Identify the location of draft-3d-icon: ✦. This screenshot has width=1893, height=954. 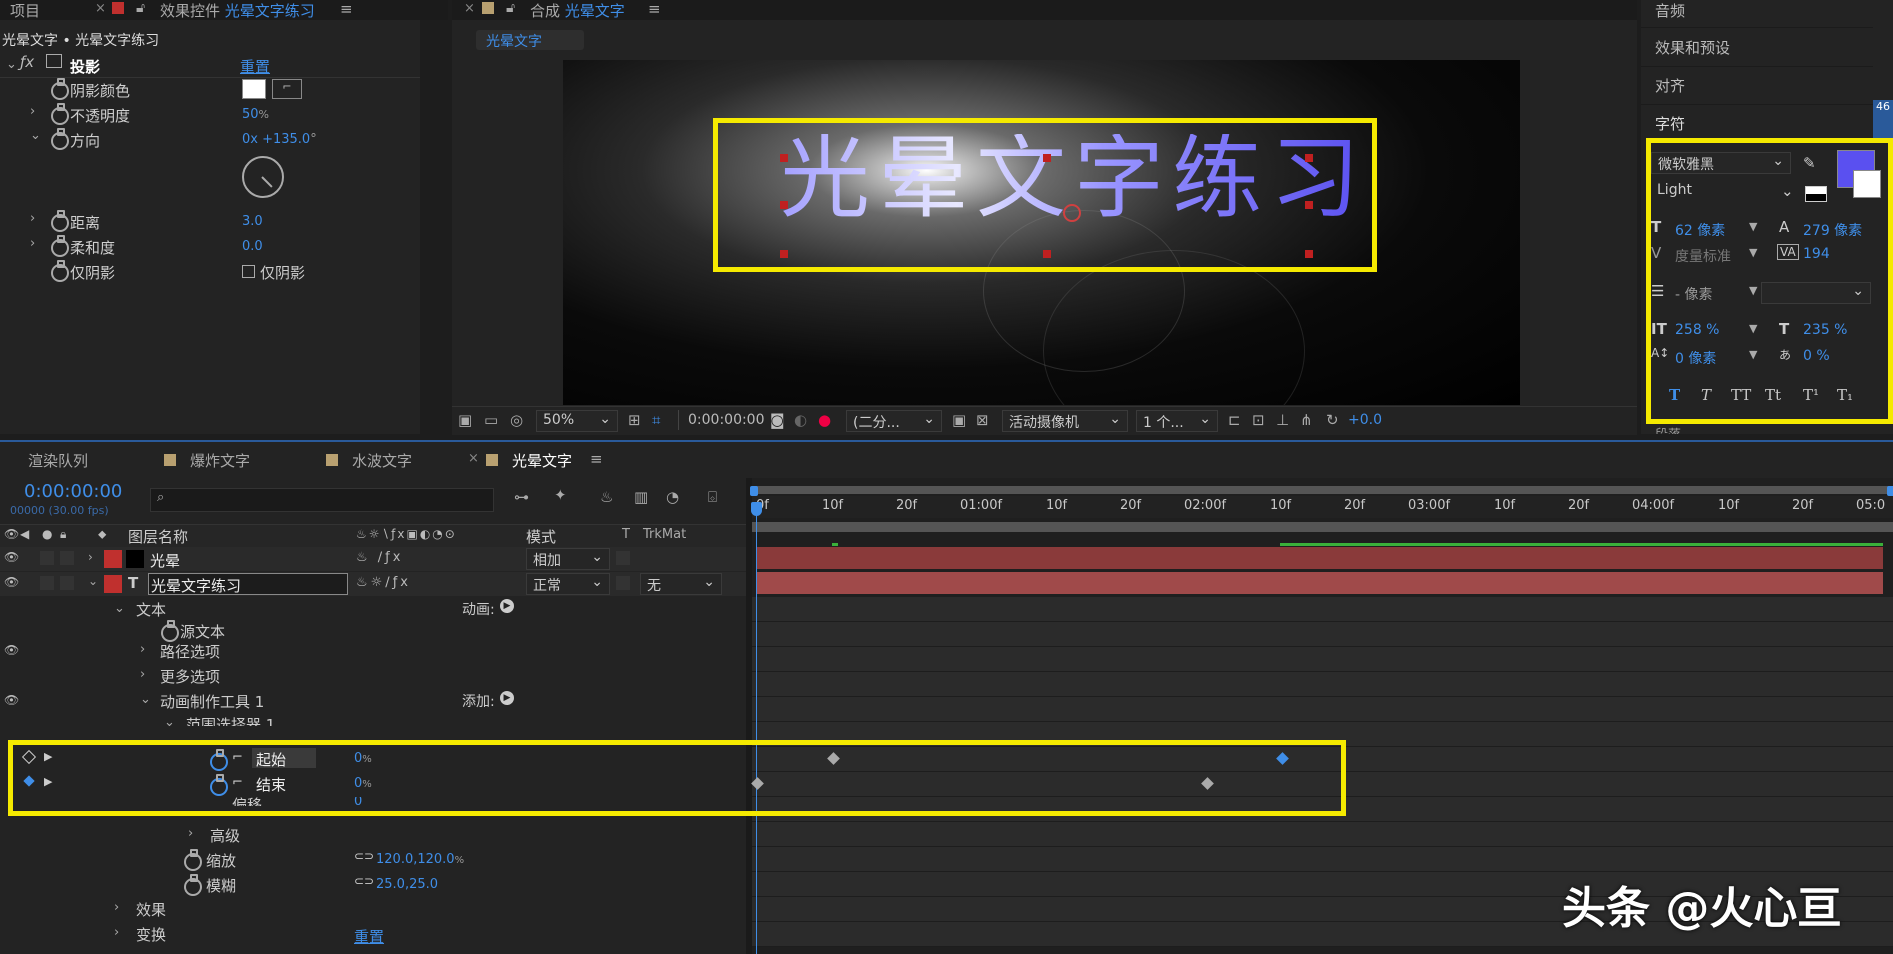
(560, 495).